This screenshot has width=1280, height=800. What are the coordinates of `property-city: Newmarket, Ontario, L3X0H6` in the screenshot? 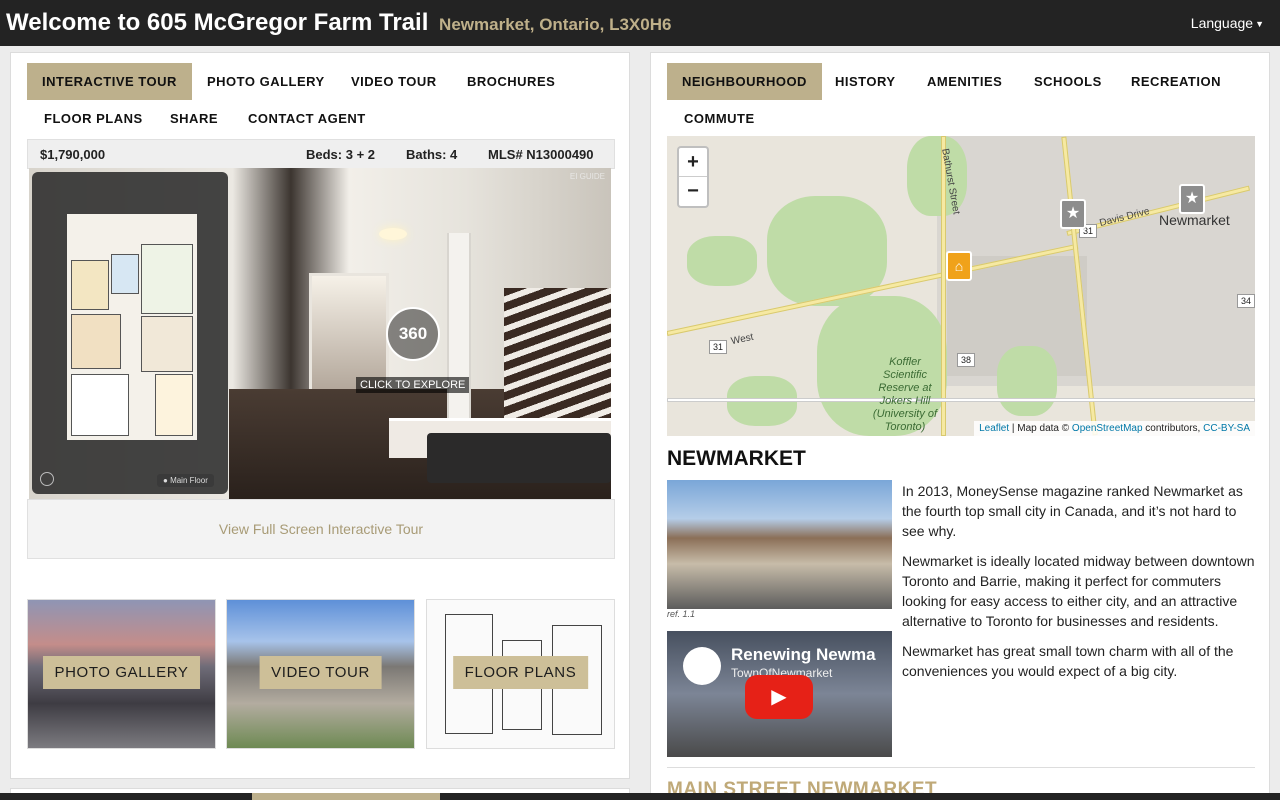 It's located at (555, 24).